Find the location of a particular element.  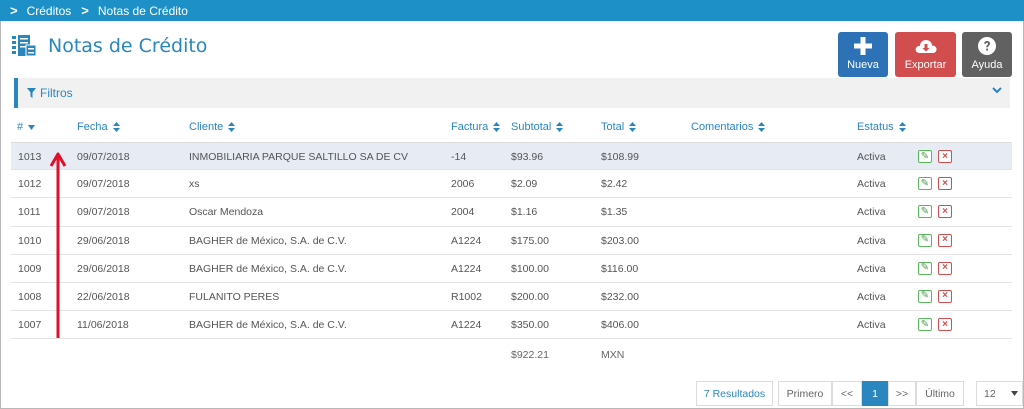

cell-num: 1008 is located at coordinates (30, 296).